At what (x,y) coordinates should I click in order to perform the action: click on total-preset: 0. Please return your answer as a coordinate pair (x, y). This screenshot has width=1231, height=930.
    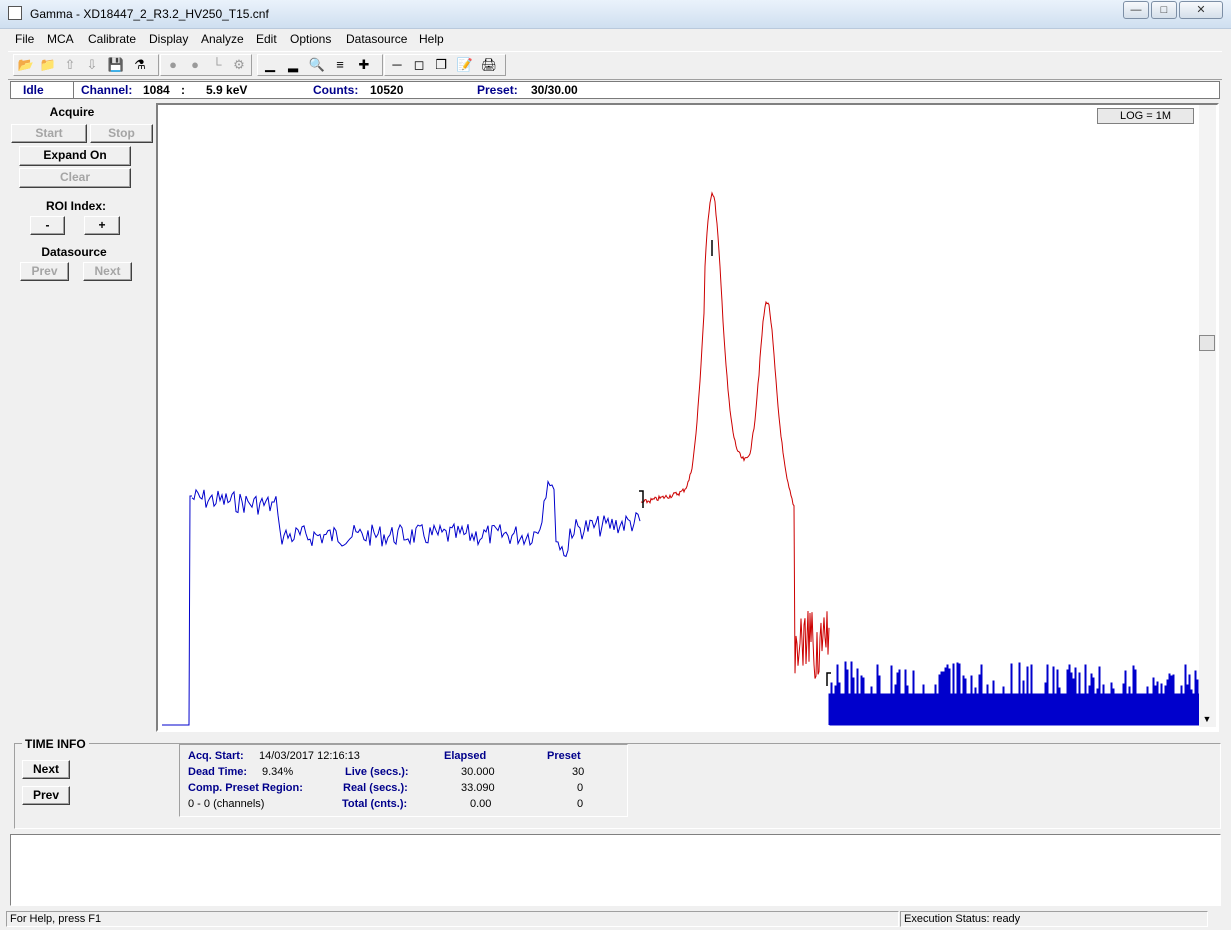
    Looking at the image, I should click on (580, 804).